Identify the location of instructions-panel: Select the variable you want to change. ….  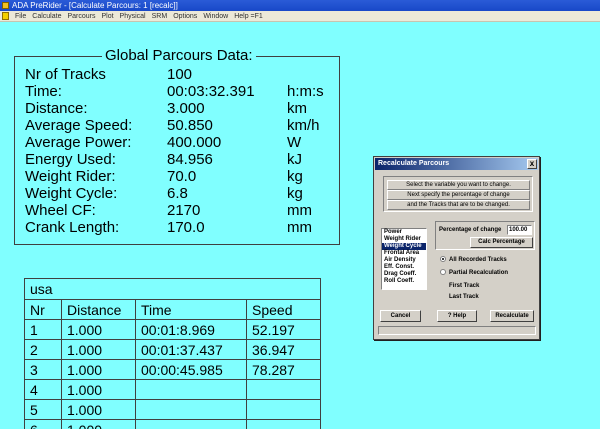
(458, 194).